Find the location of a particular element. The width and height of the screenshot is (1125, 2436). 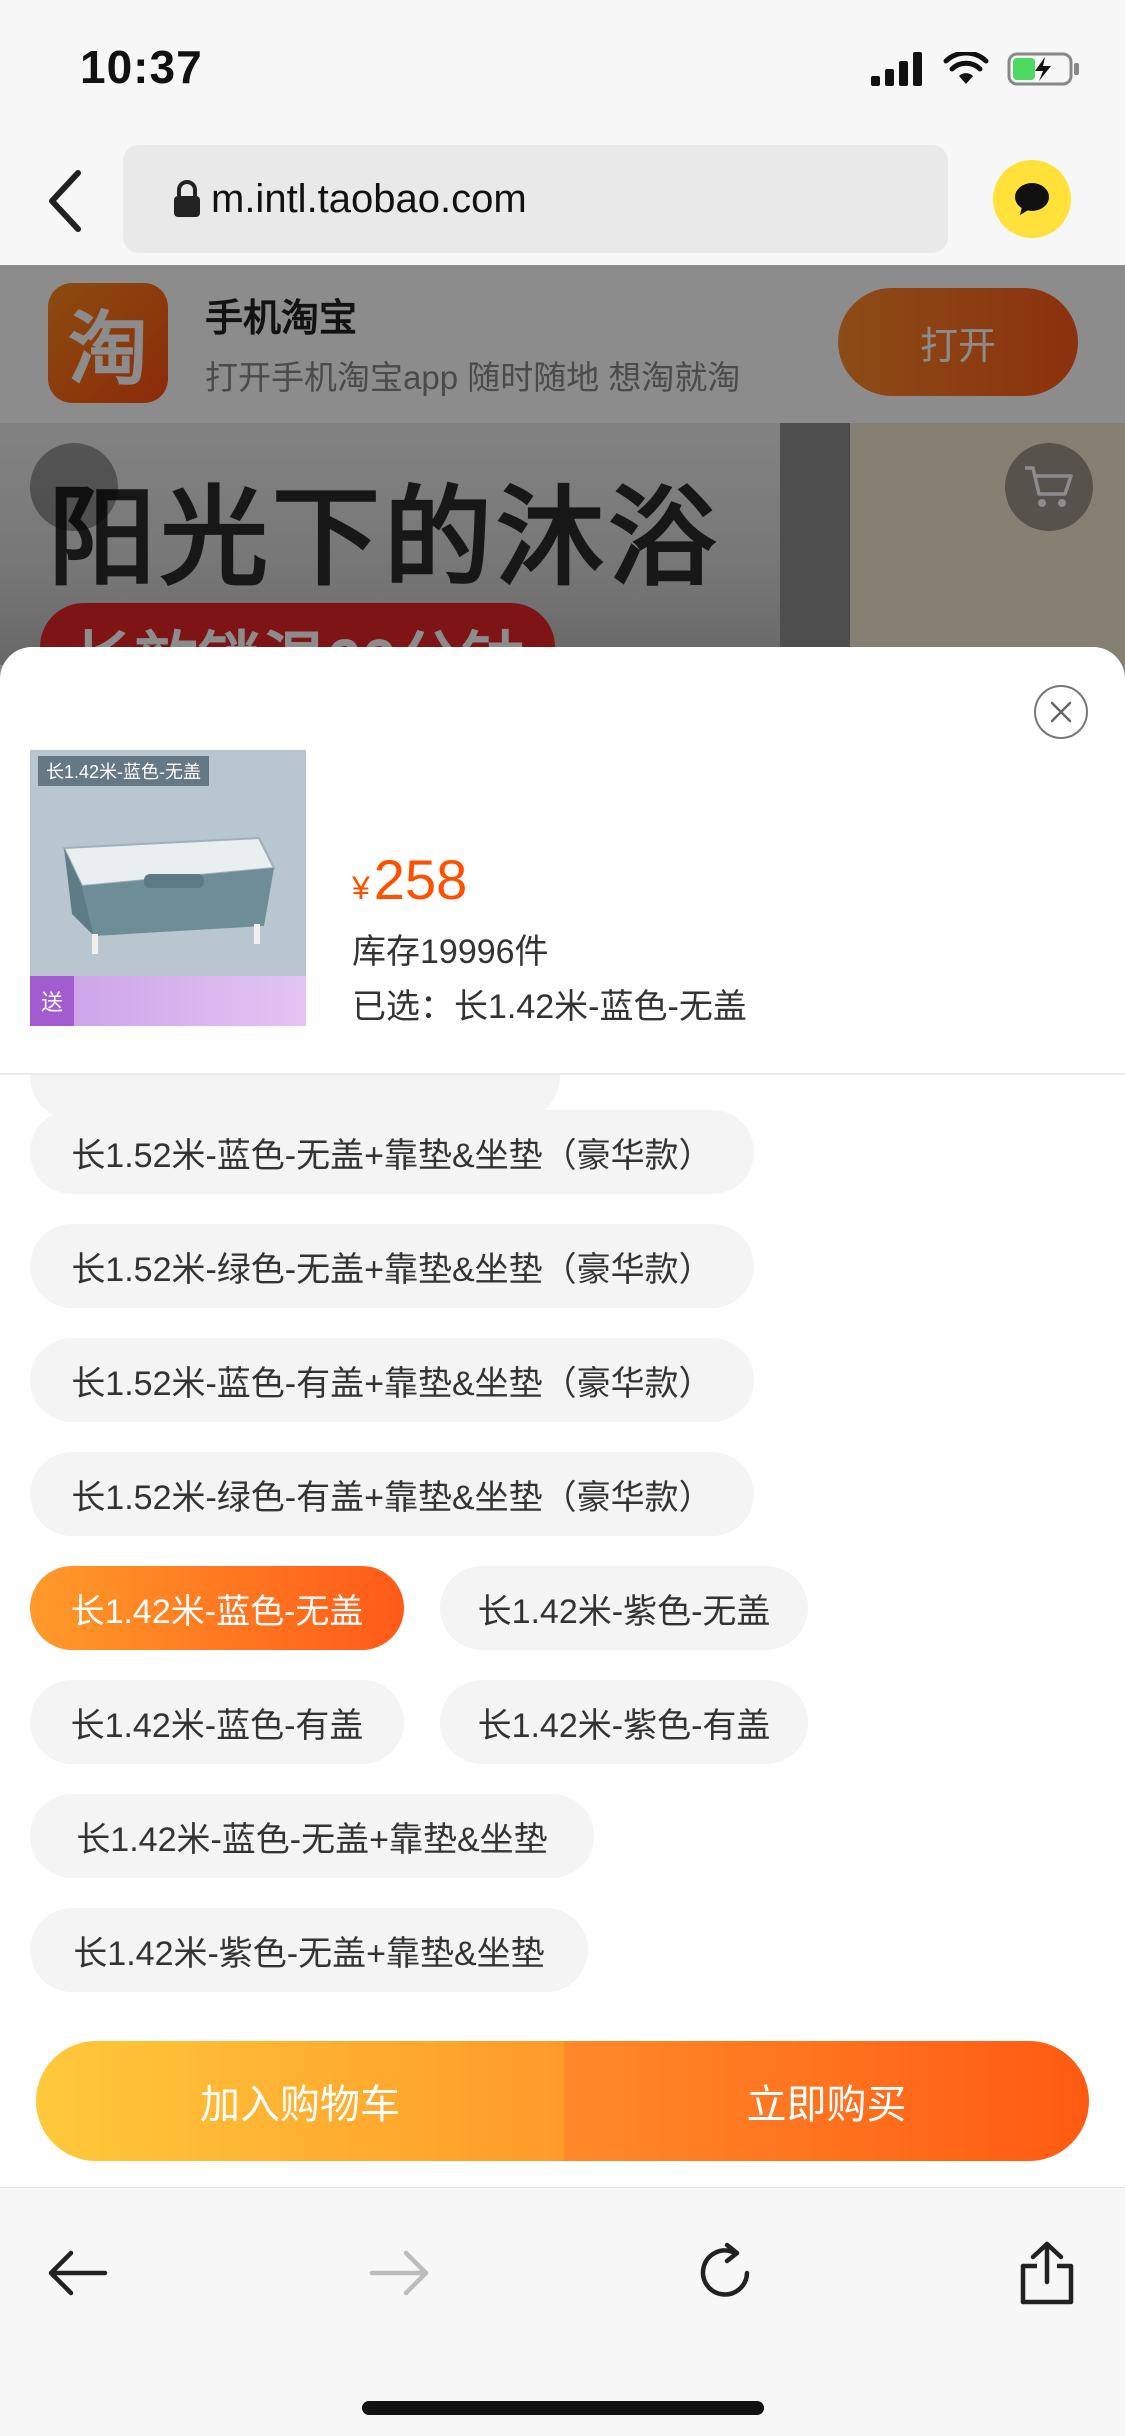

variant-option: 长1.42米-紫色-无盖 is located at coordinates (624, 1608).